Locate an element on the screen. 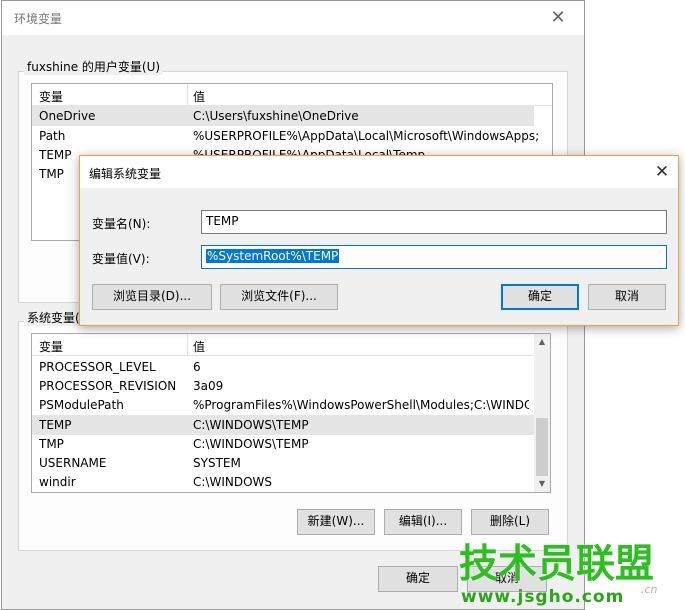 This screenshot has height=610, width=685. dialog-title: 编辑系统变量 is located at coordinates (125, 174).